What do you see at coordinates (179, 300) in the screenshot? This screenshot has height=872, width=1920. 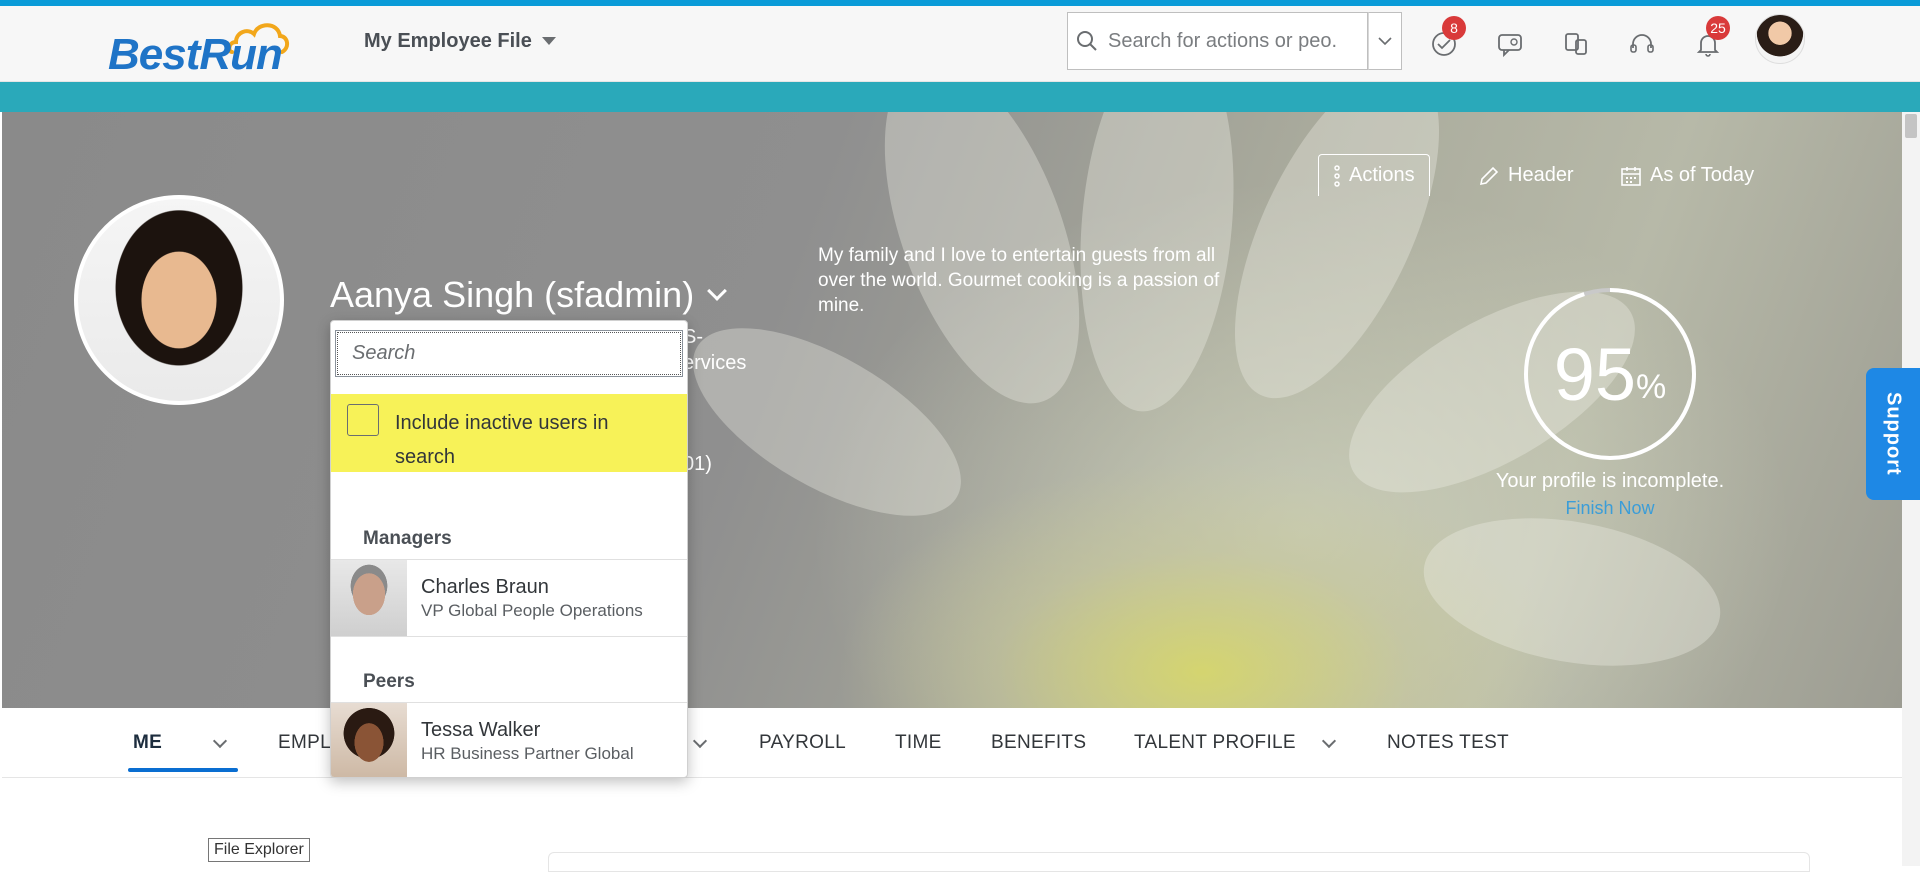 I see `profile-photo` at bounding box center [179, 300].